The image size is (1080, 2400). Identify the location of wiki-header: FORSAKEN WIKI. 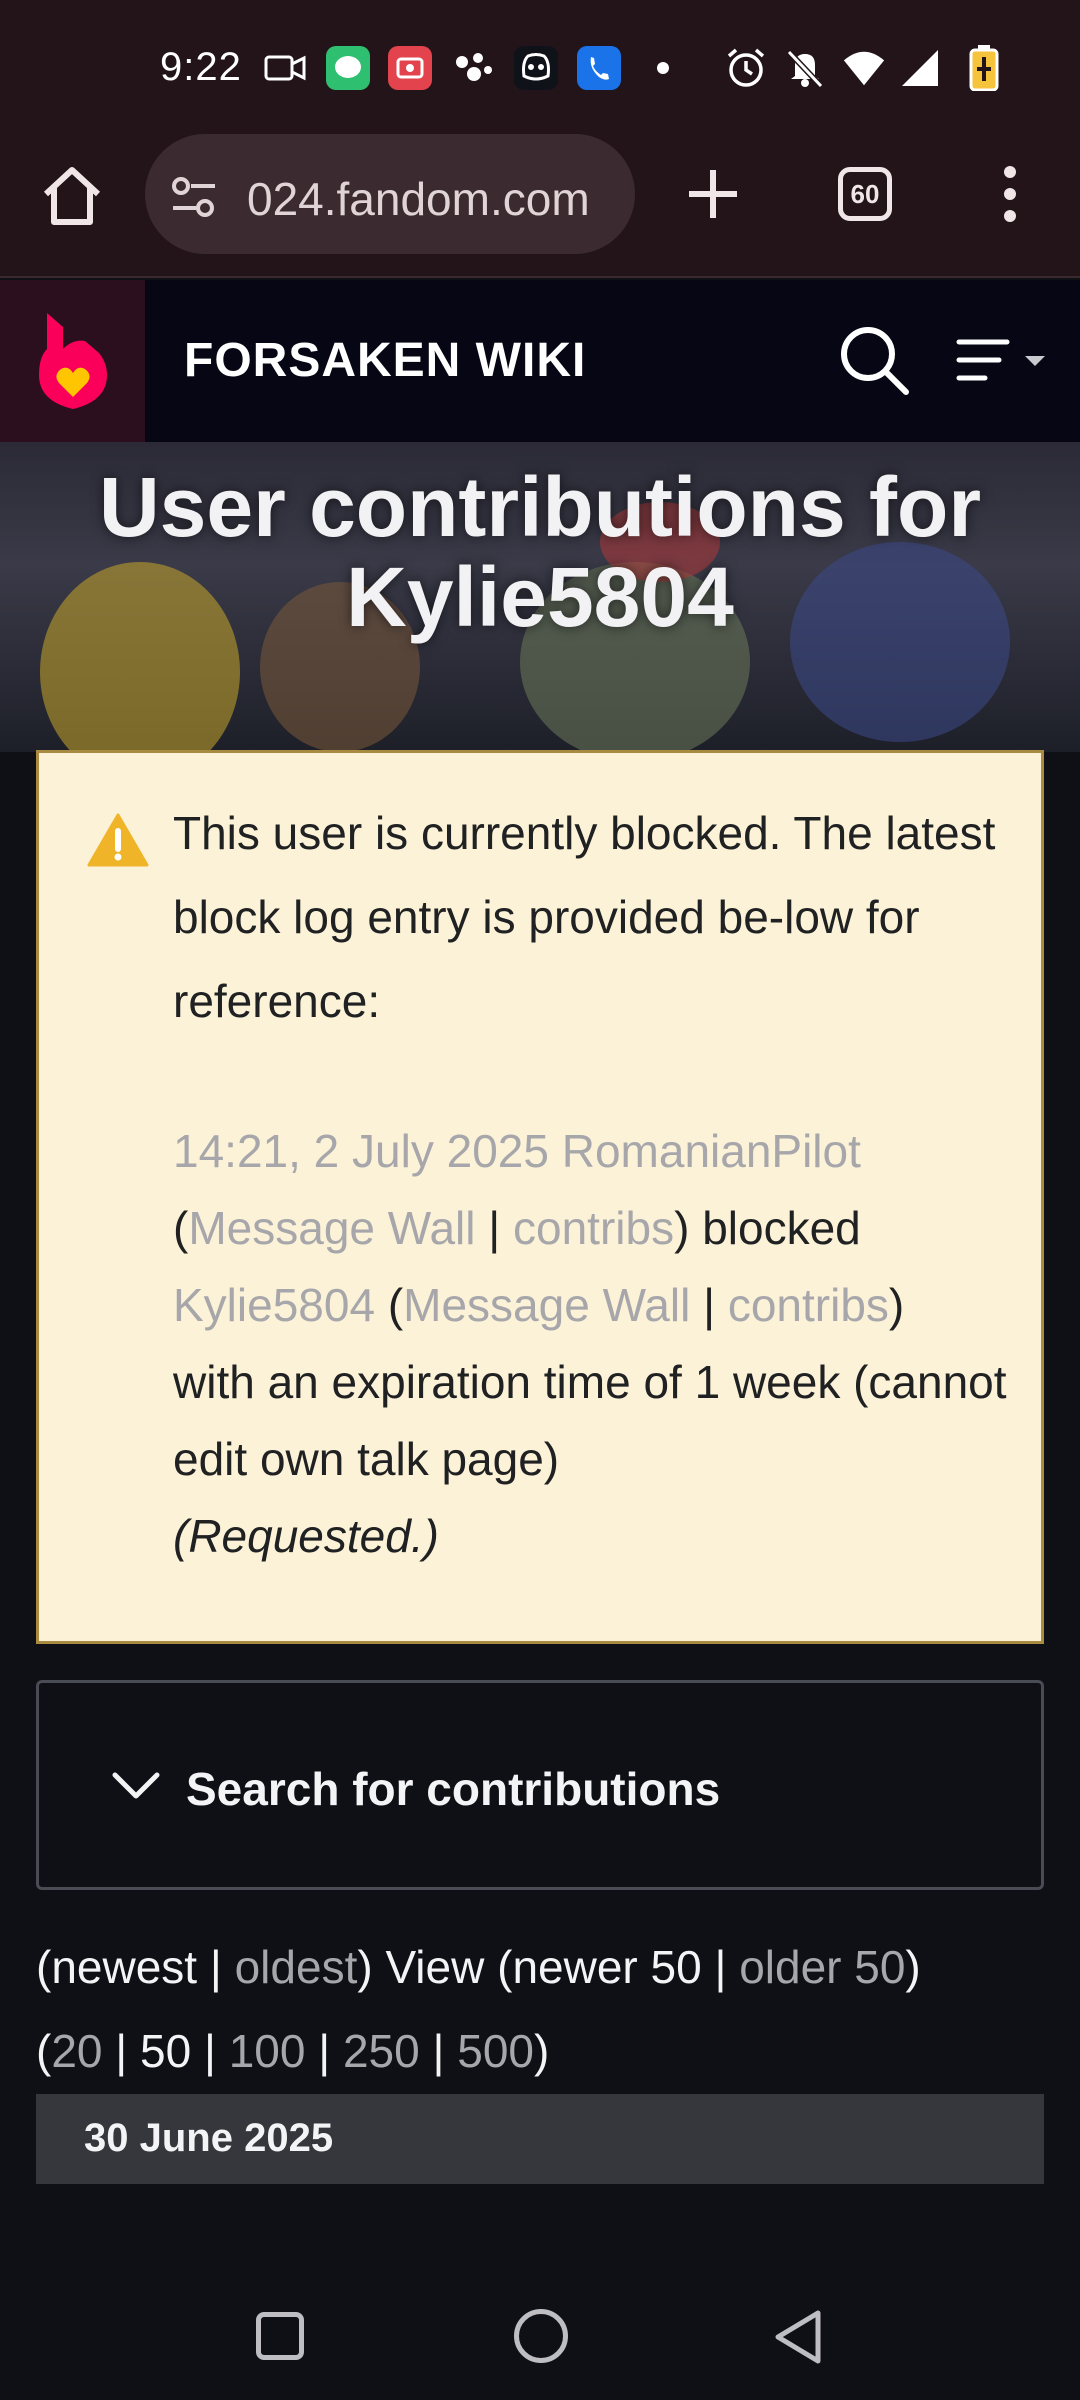
(540, 361).